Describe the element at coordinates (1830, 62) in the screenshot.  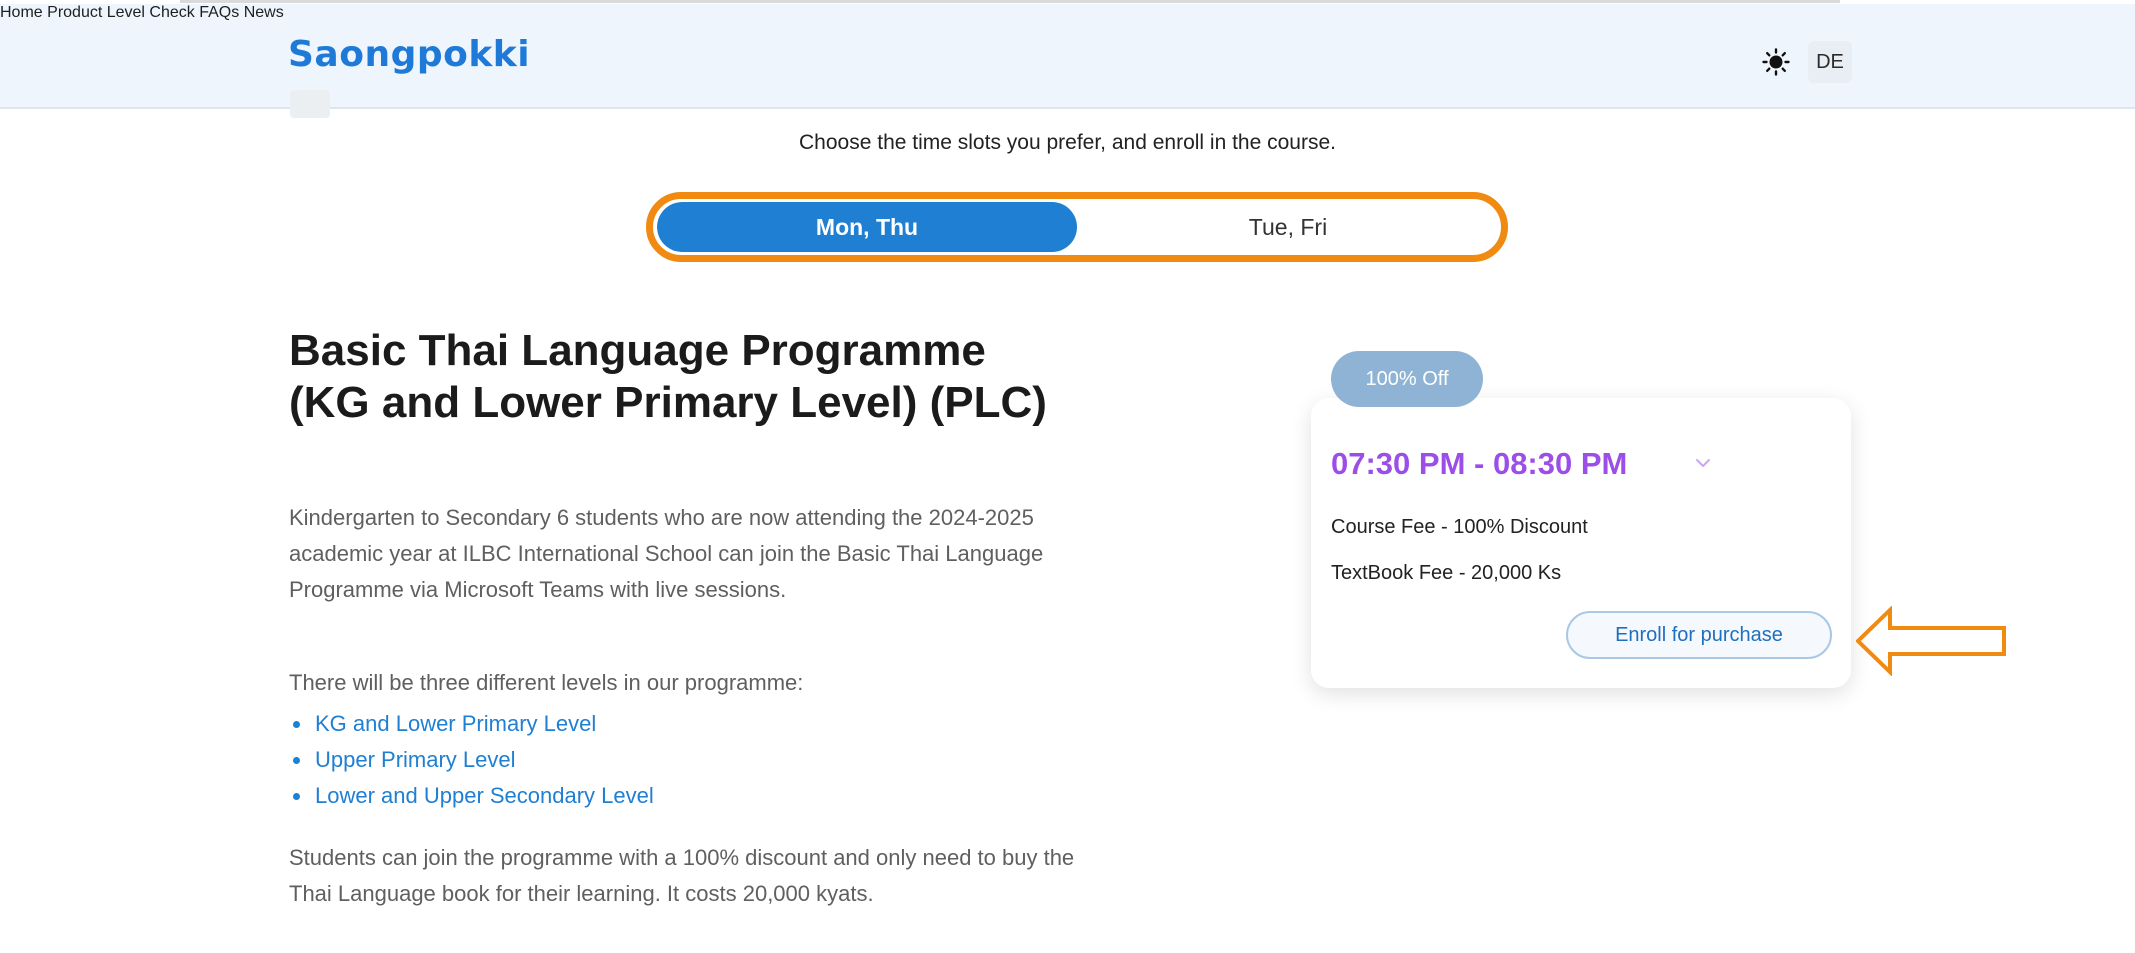
I see `language-button: DE` at that location.